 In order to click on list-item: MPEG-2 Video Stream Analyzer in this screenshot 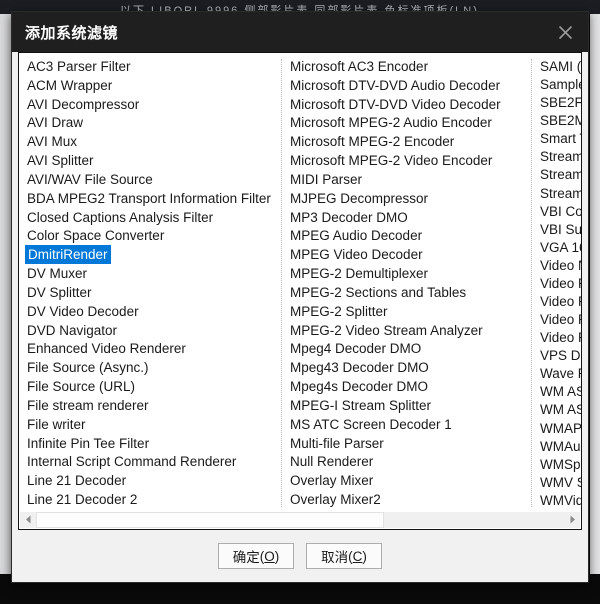, I will do `click(409, 330)`.